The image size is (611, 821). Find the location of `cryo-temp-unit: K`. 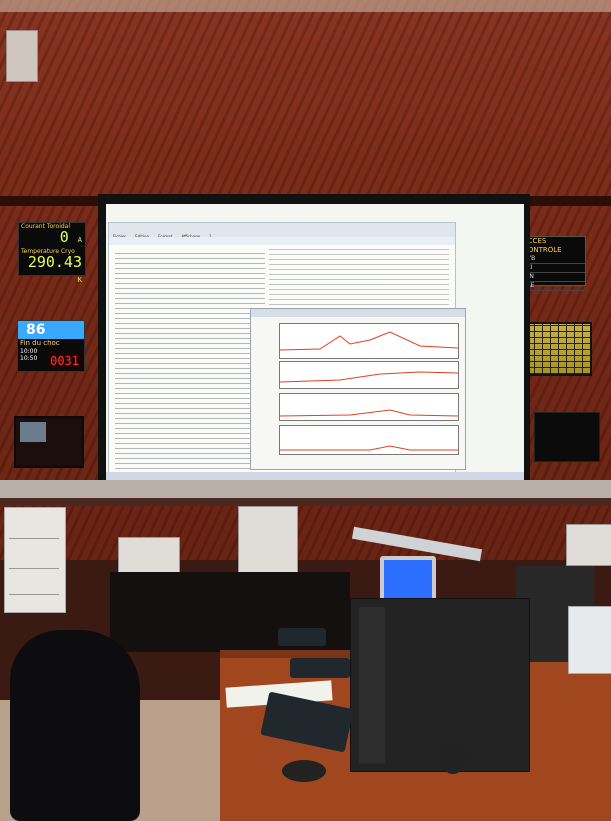

cryo-temp-unit: K is located at coordinates (79, 280).